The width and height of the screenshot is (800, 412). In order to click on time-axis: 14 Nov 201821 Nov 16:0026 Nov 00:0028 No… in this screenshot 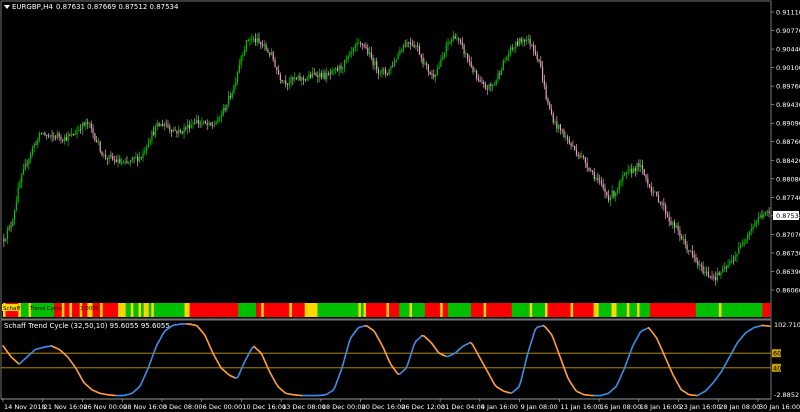, I will do `click(400, 404)`.